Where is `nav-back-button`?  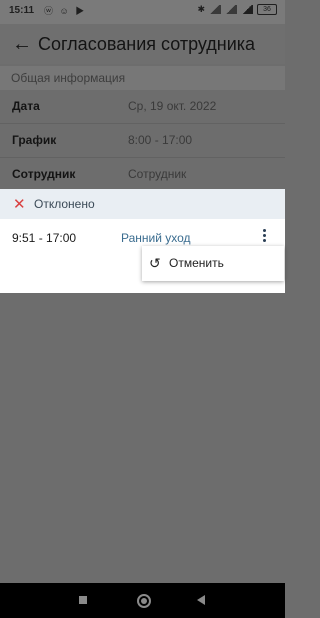 nav-back-button is located at coordinates (201, 600).